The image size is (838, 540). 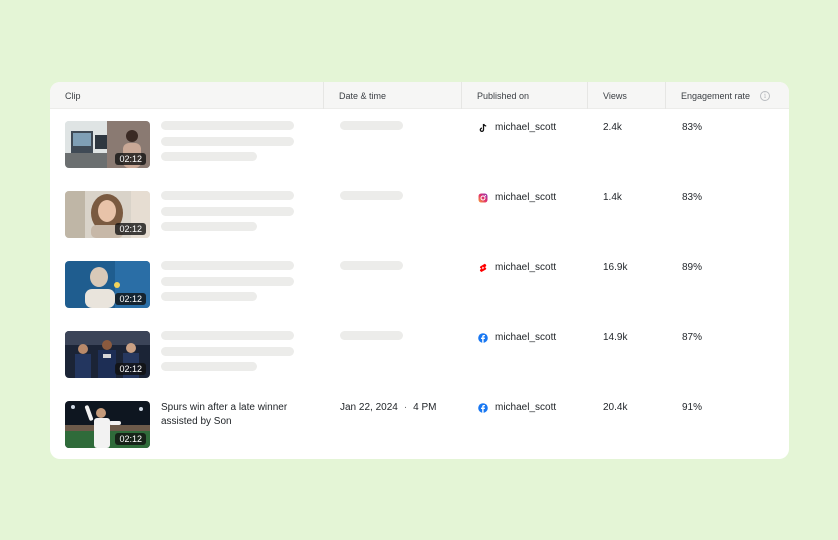 I want to click on views-count: 2.4k, so click(x=612, y=127).